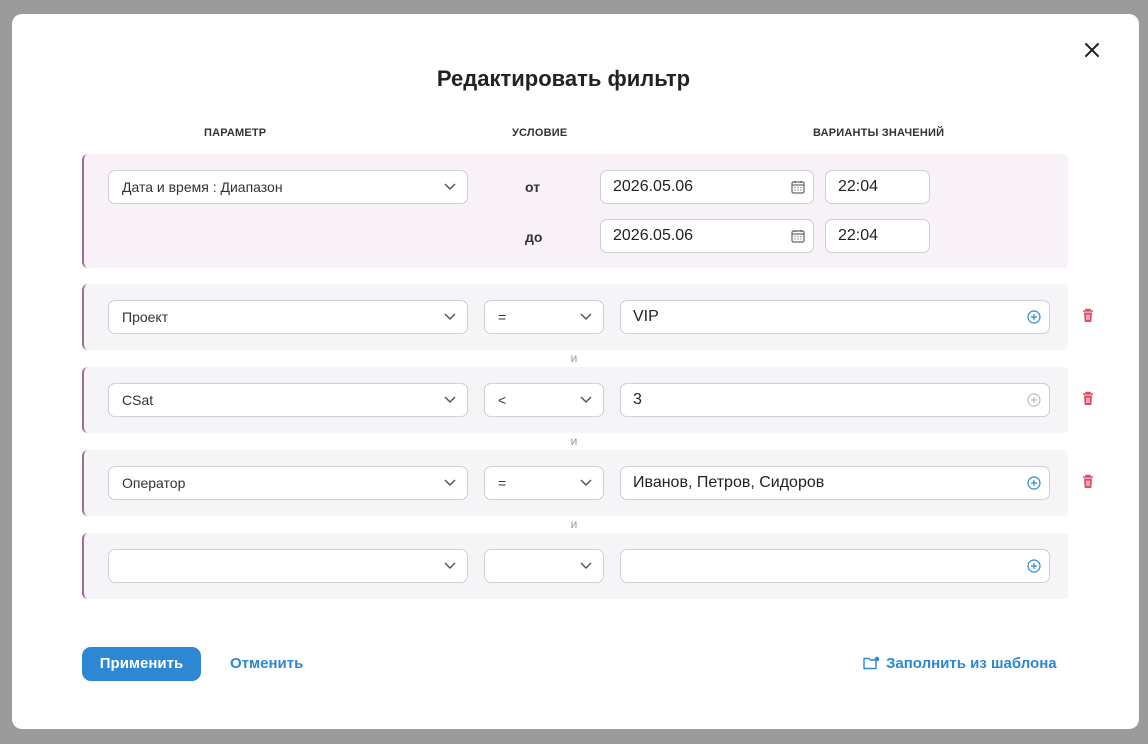 Image resolution: width=1148 pixels, height=744 pixels. I want to click on param-select-value: CSat, so click(138, 400).